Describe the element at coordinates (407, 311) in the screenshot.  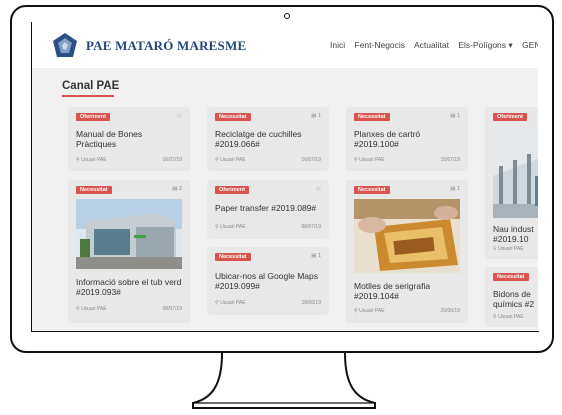
I see `card-meta: ⚲ Usuari PAE 26/06/19` at that location.